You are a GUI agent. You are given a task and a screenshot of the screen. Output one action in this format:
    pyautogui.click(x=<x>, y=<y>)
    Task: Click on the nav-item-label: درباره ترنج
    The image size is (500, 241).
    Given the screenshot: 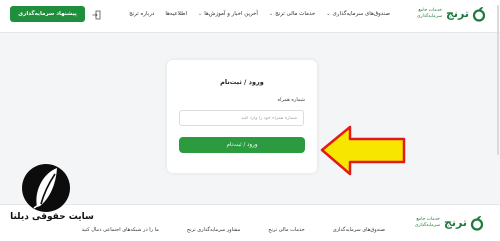 What is the action you would take?
    pyautogui.click(x=142, y=14)
    